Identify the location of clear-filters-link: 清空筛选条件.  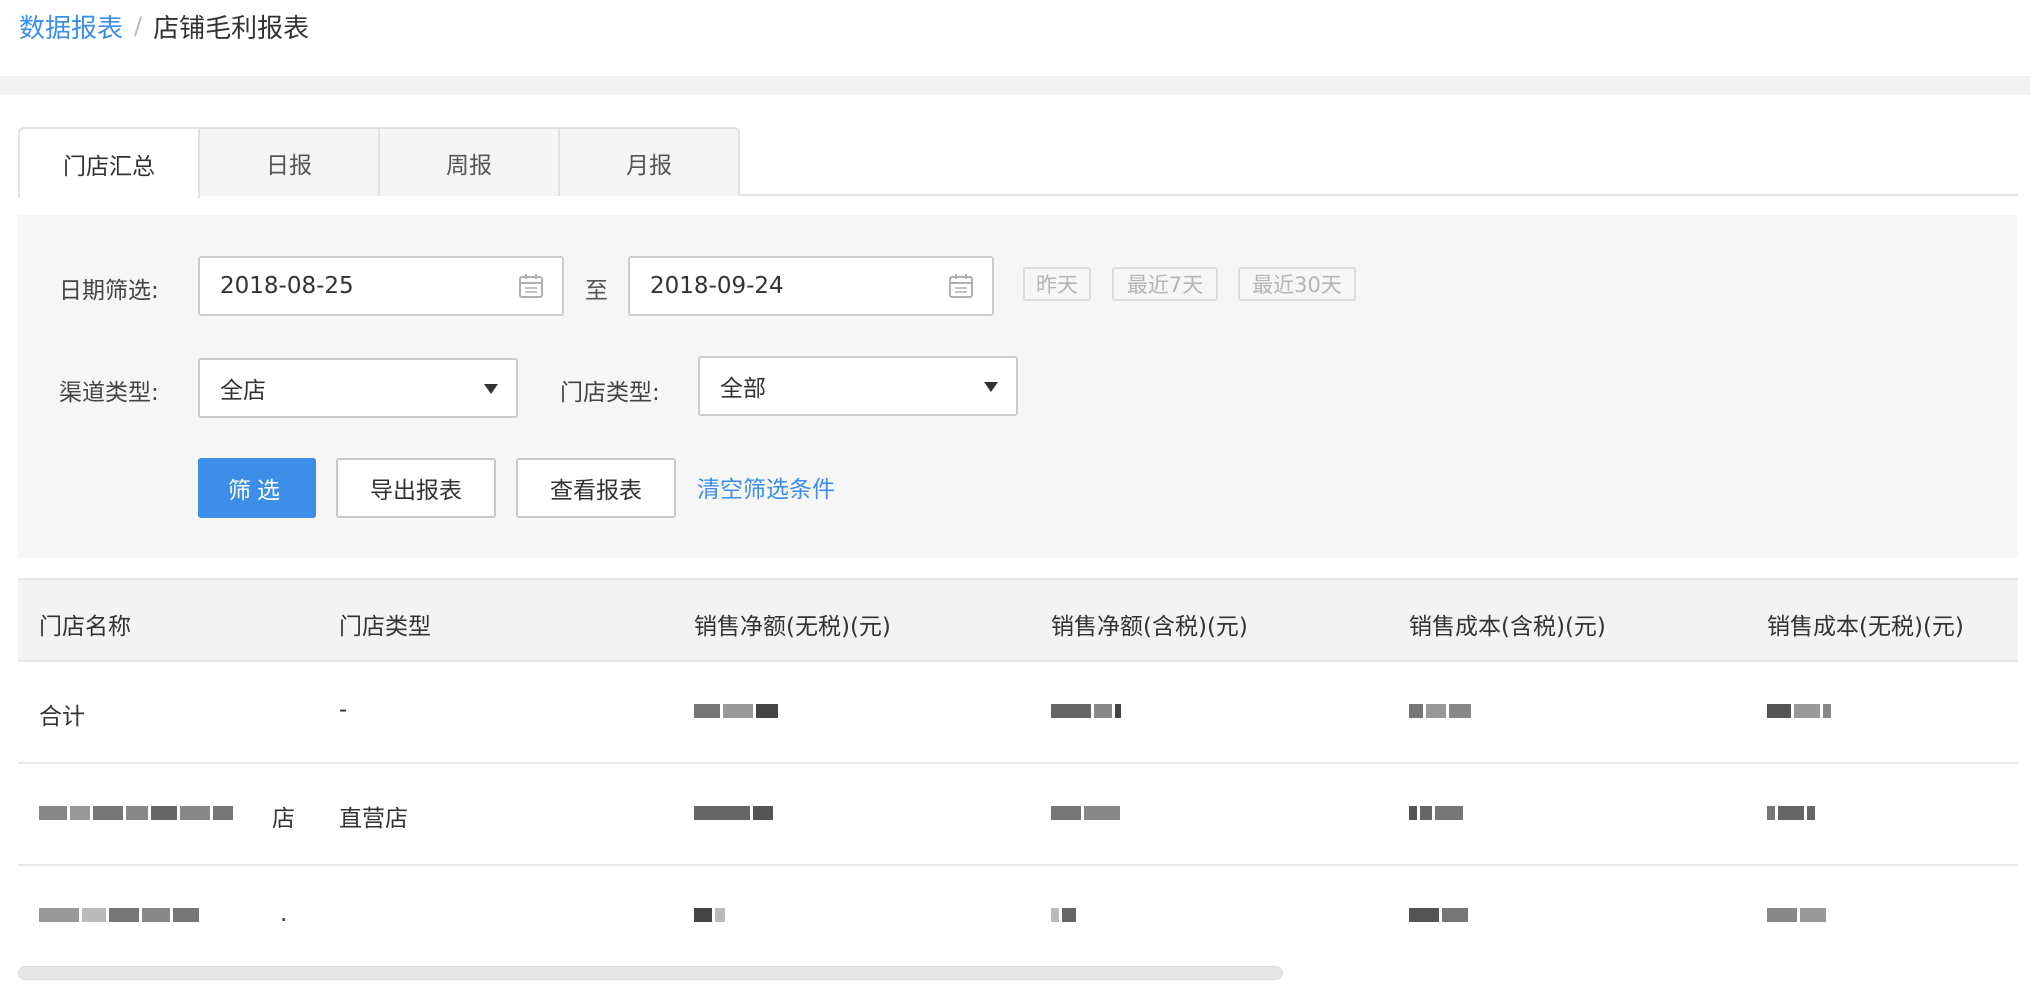
(766, 487).